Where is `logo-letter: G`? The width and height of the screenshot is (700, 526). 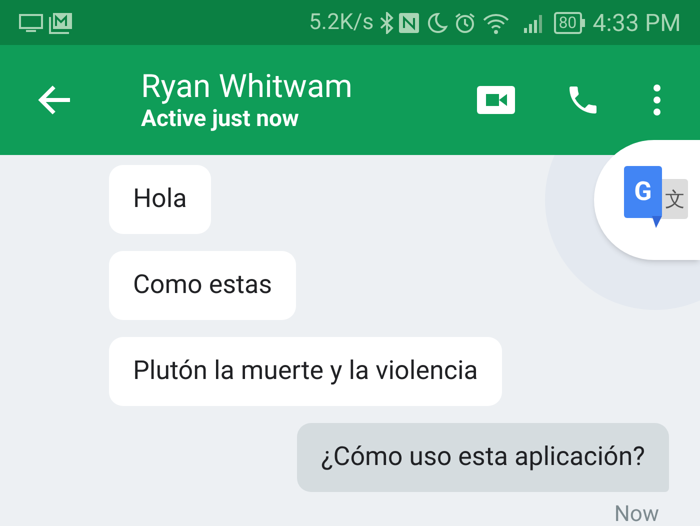
logo-letter: G is located at coordinates (643, 192).